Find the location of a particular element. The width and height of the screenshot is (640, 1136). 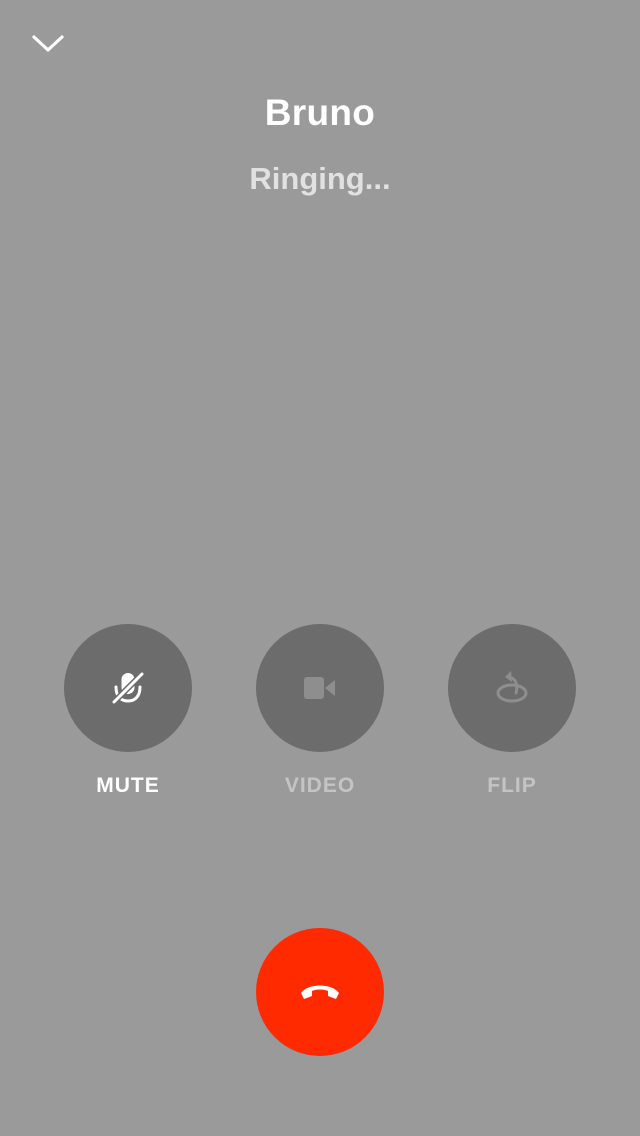

flip-button is located at coordinates (512, 688).